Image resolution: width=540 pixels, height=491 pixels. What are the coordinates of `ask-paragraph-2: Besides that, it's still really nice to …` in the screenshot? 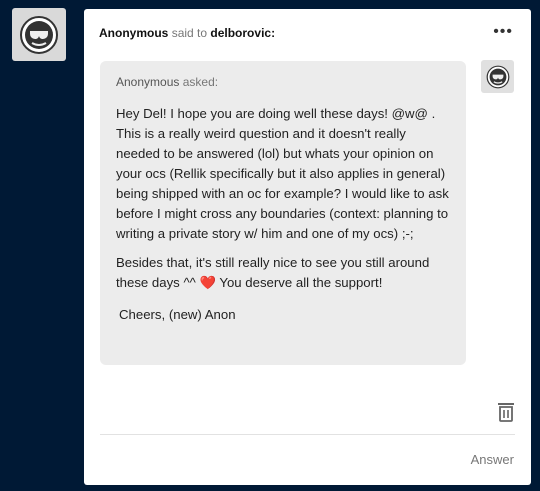 It's located at (283, 273).